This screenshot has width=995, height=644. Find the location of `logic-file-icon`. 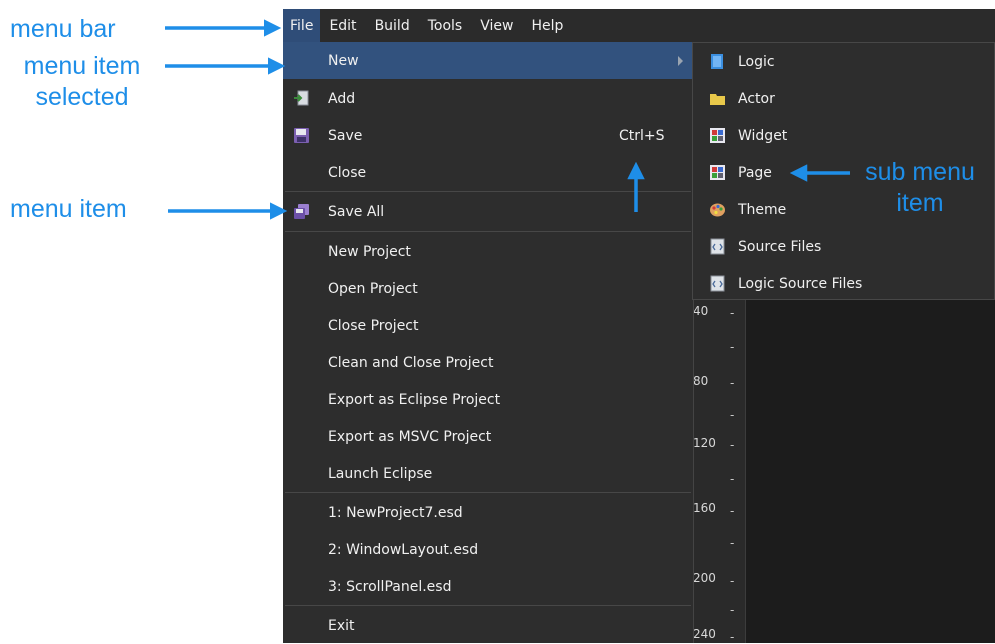

logic-file-icon is located at coordinates (717, 61).